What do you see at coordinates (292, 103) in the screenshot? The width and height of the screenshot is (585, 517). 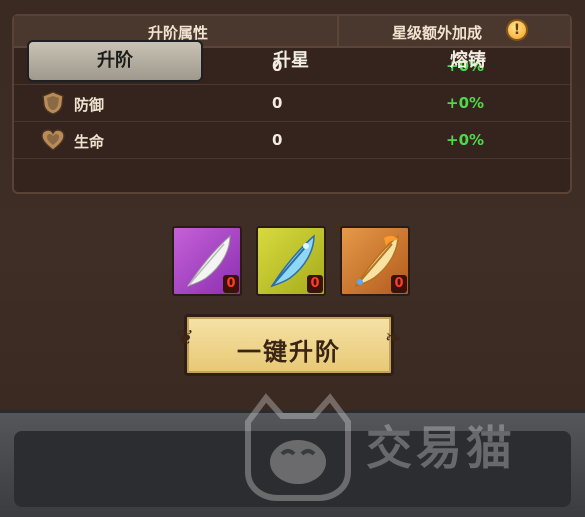 I see `attribute-row-defense: 防御 0 +0%` at bounding box center [292, 103].